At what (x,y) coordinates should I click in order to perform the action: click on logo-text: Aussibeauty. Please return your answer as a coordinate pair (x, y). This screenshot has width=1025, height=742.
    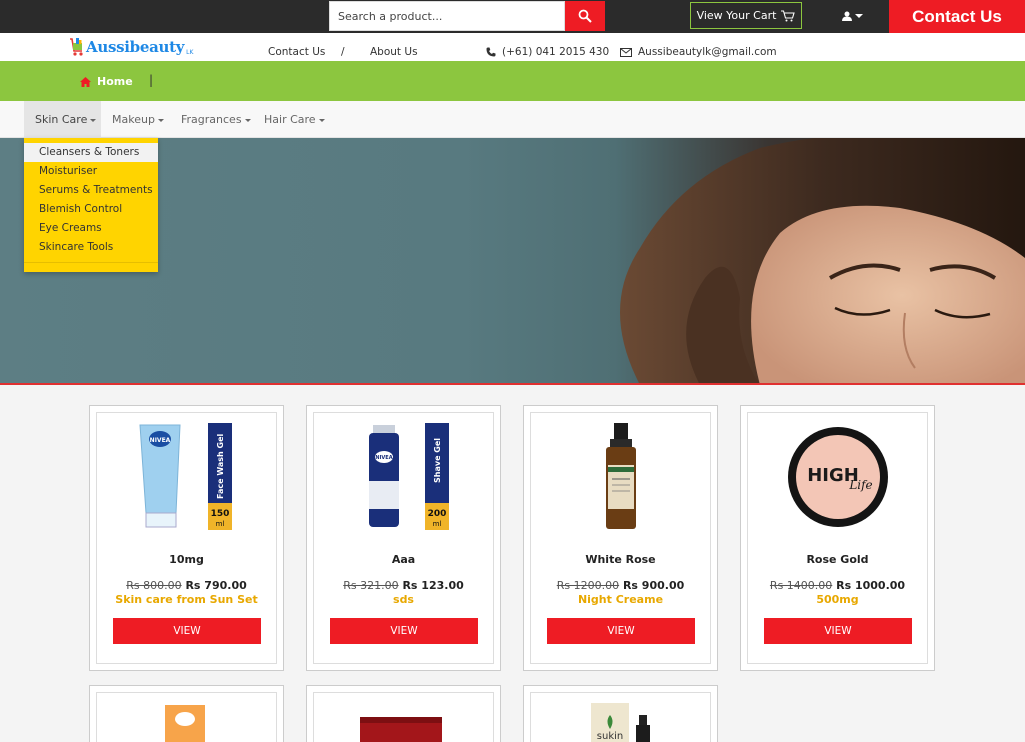
    Looking at the image, I should click on (135, 47).